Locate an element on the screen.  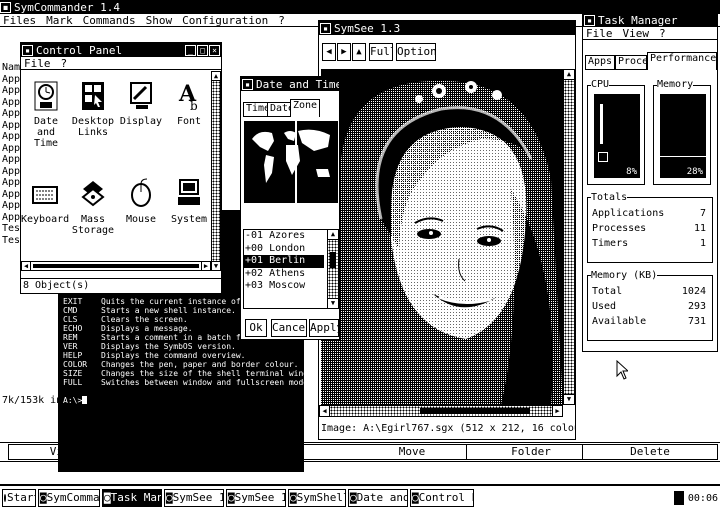
stat-value: 293 is located at coordinates (696, 306).